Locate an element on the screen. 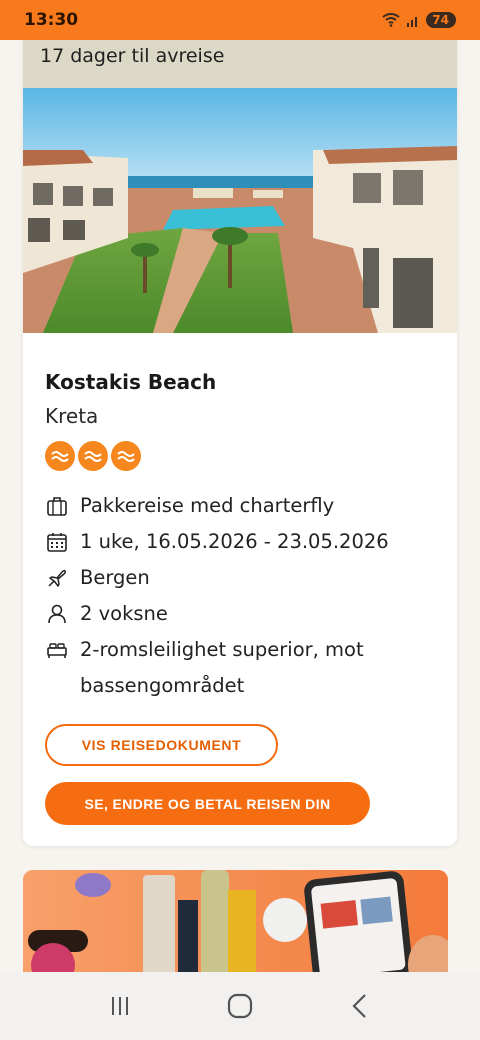  home-button is located at coordinates (240, 1006).